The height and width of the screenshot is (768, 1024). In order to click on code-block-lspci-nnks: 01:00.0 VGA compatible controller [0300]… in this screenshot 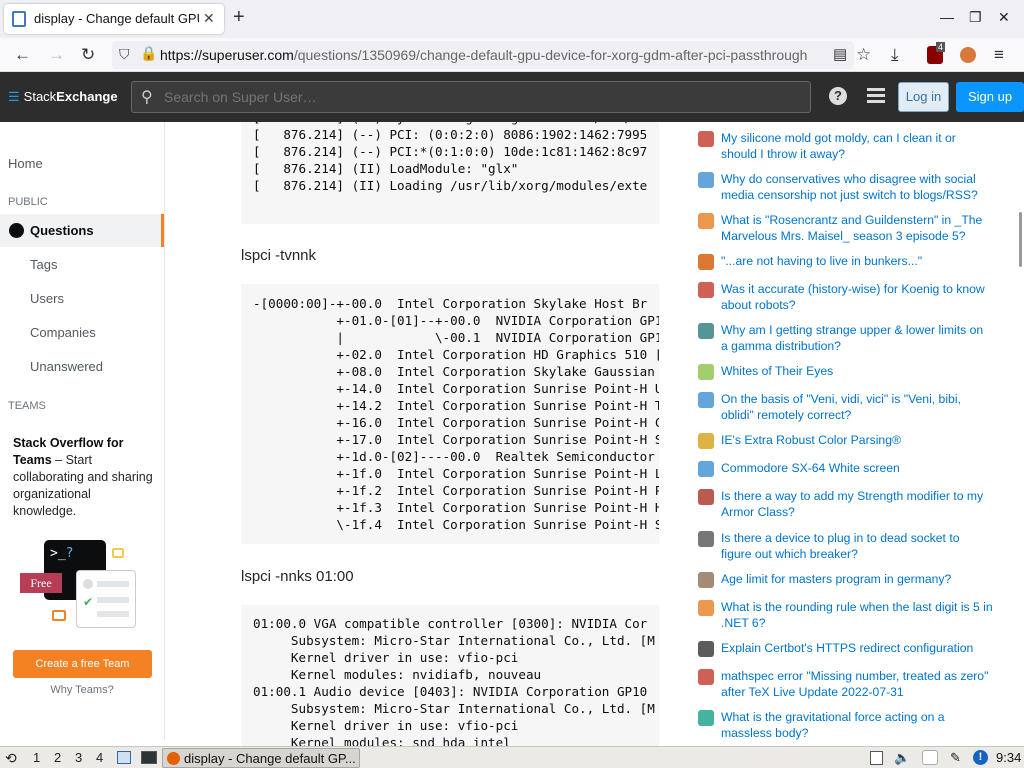, I will do `click(450, 675)`.